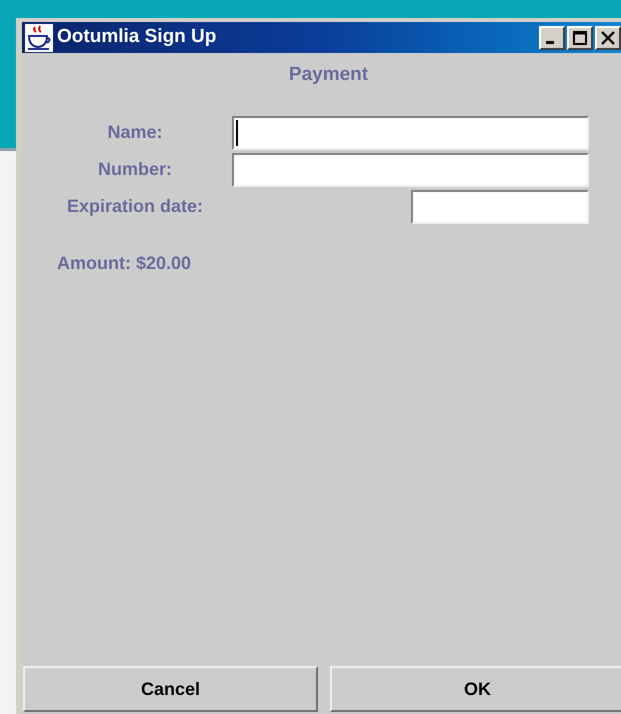  What do you see at coordinates (135, 132) in the screenshot?
I see `field-label: Name:` at bounding box center [135, 132].